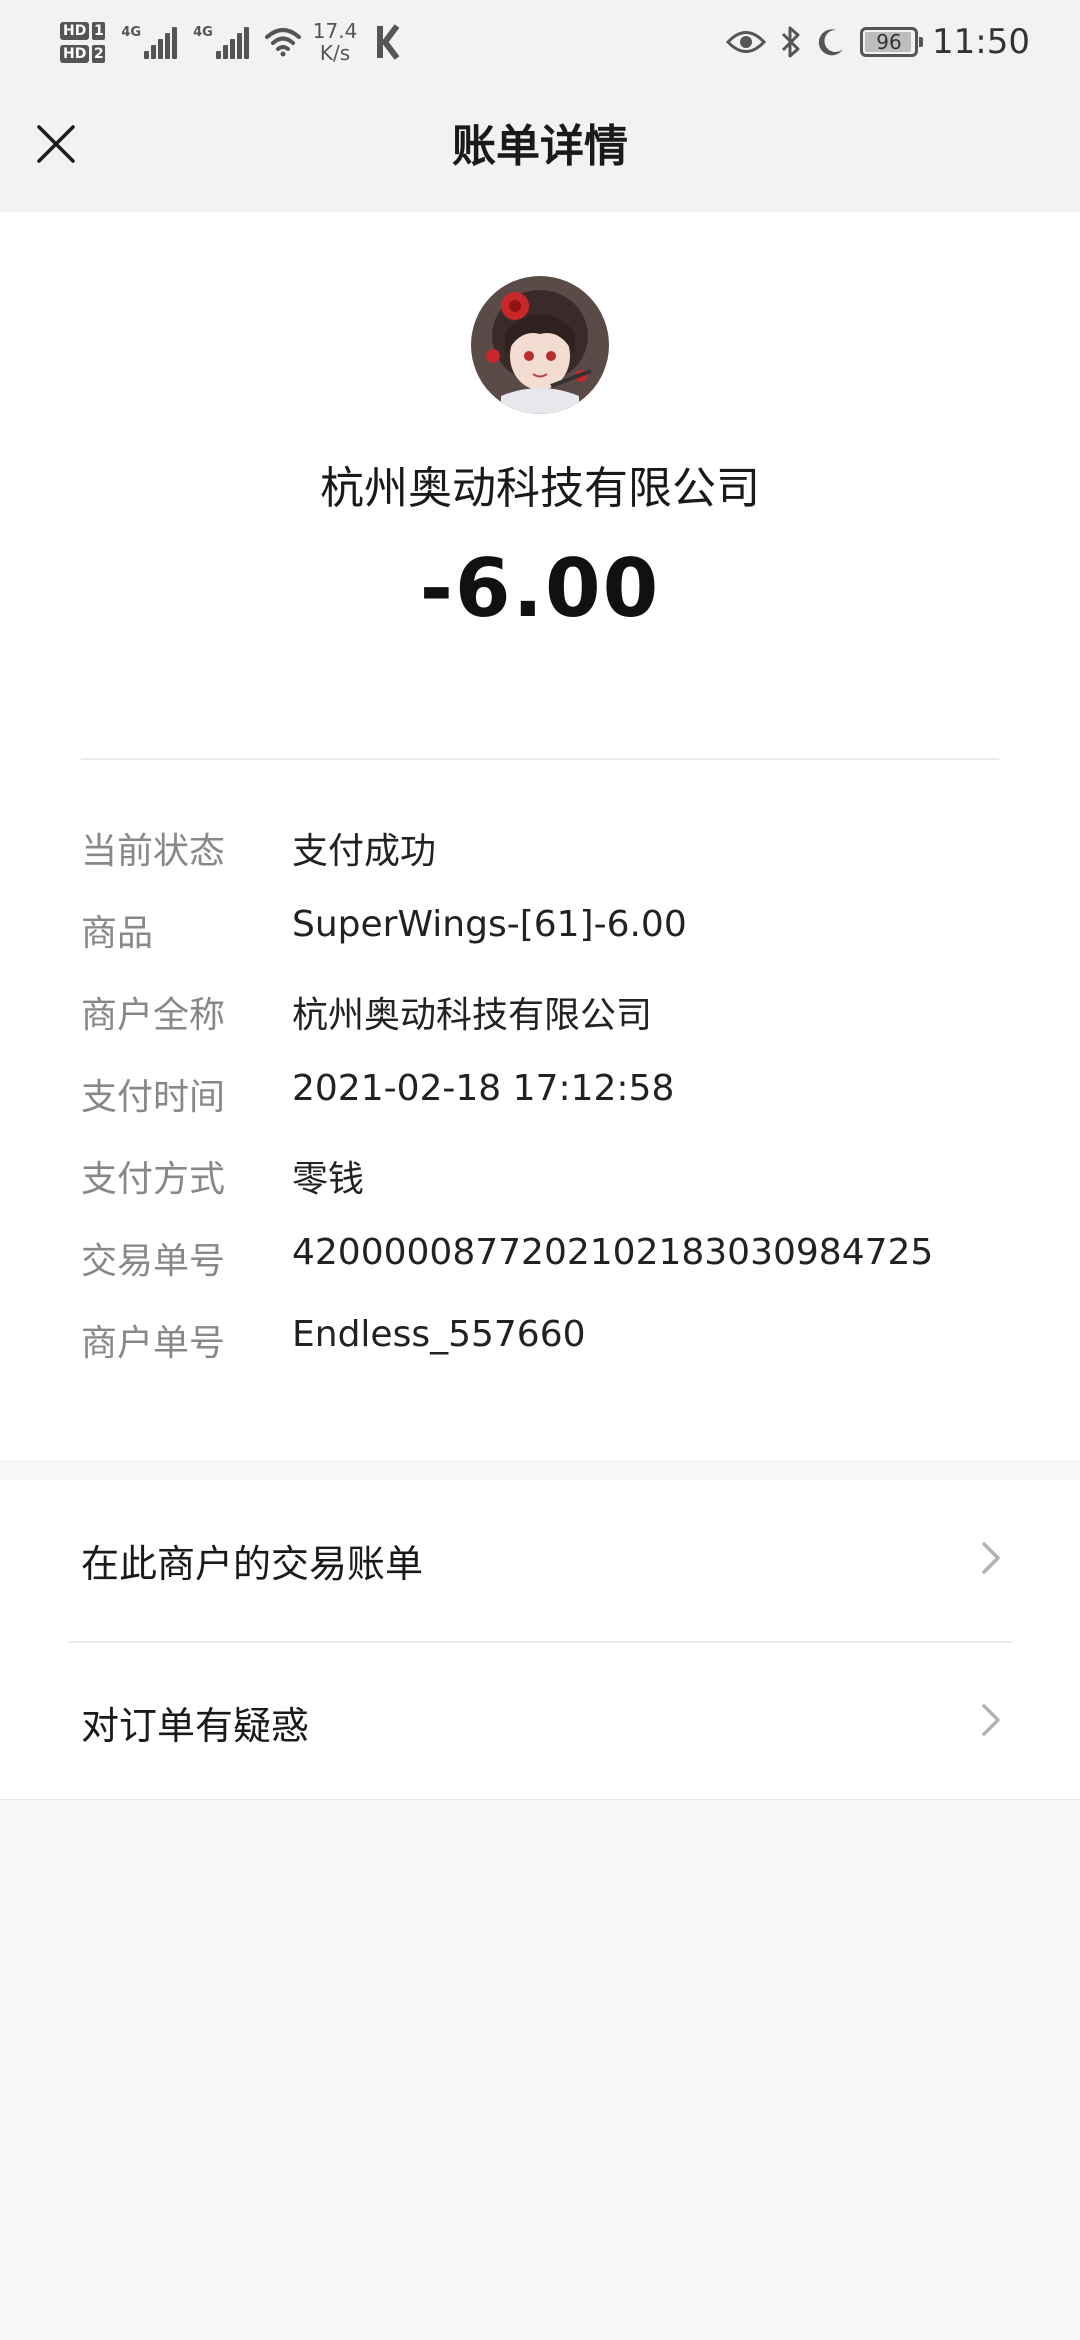 This screenshot has width=1080, height=2340. I want to click on divider, so click(540, 759).